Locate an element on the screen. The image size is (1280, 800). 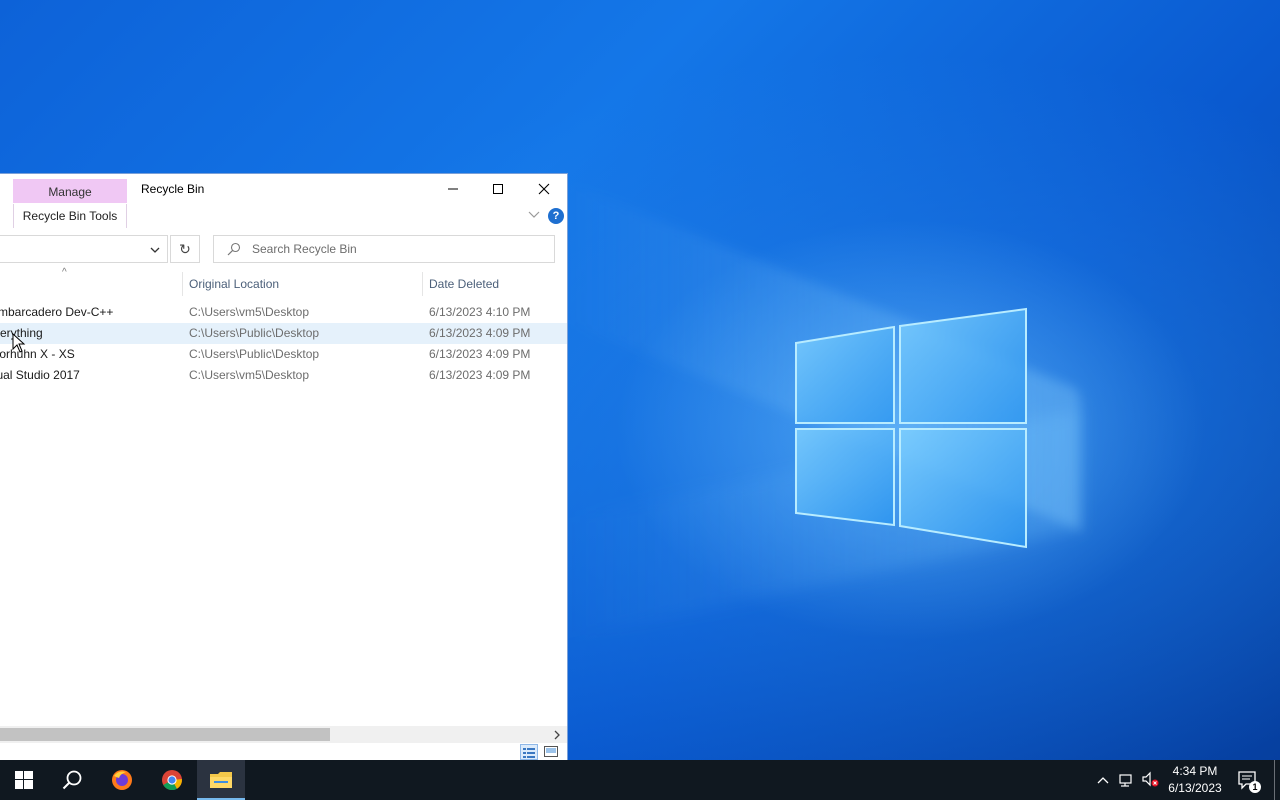
large-icons-view-button is located at coordinates (552, 752).